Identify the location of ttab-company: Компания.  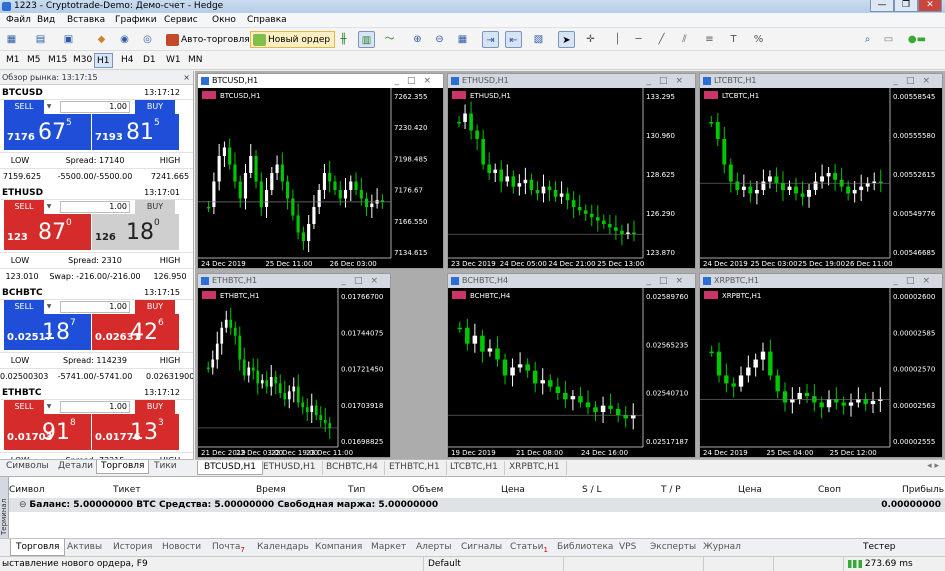
(338, 547).